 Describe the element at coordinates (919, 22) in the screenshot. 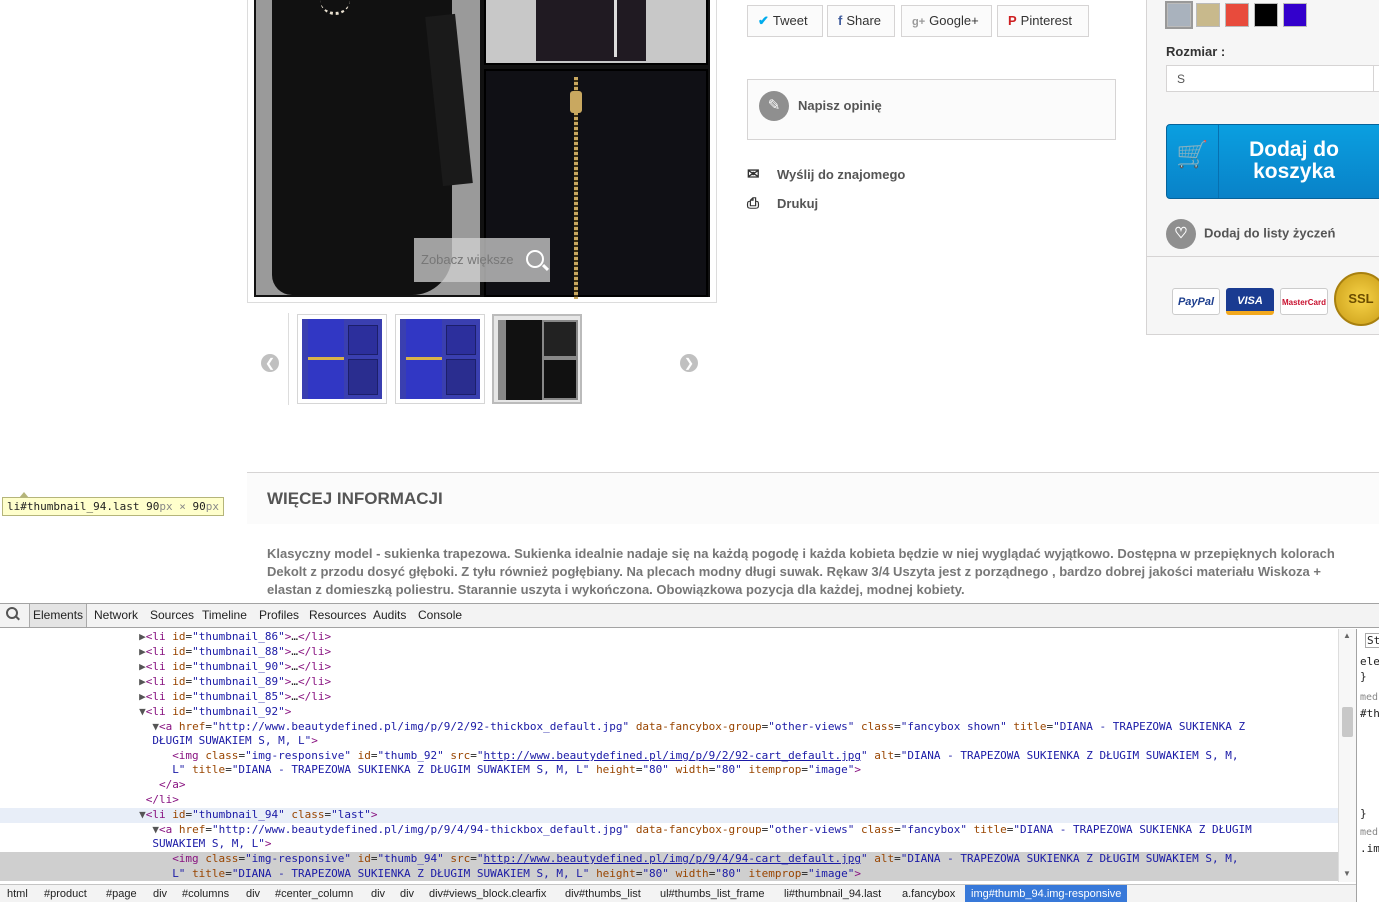

I see `google-plus-icon: g+` at that location.